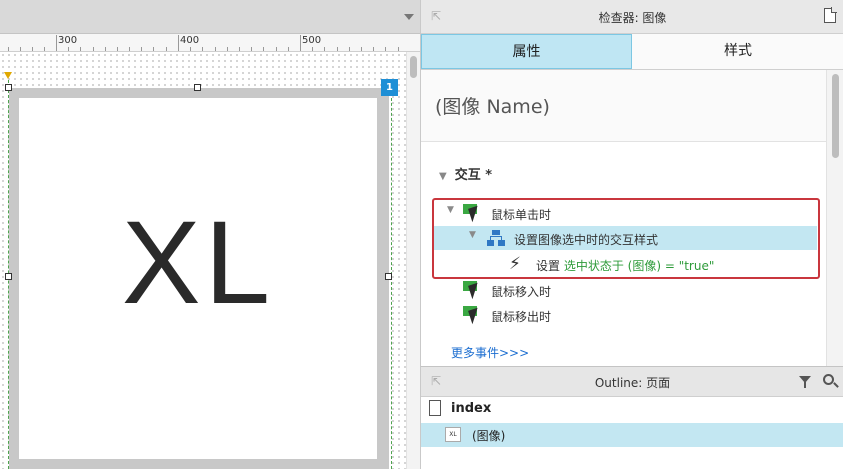 This screenshot has width=843, height=469. What do you see at coordinates (473, 175) in the screenshot?
I see `interactions-section-label: 交互 *` at bounding box center [473, 175].